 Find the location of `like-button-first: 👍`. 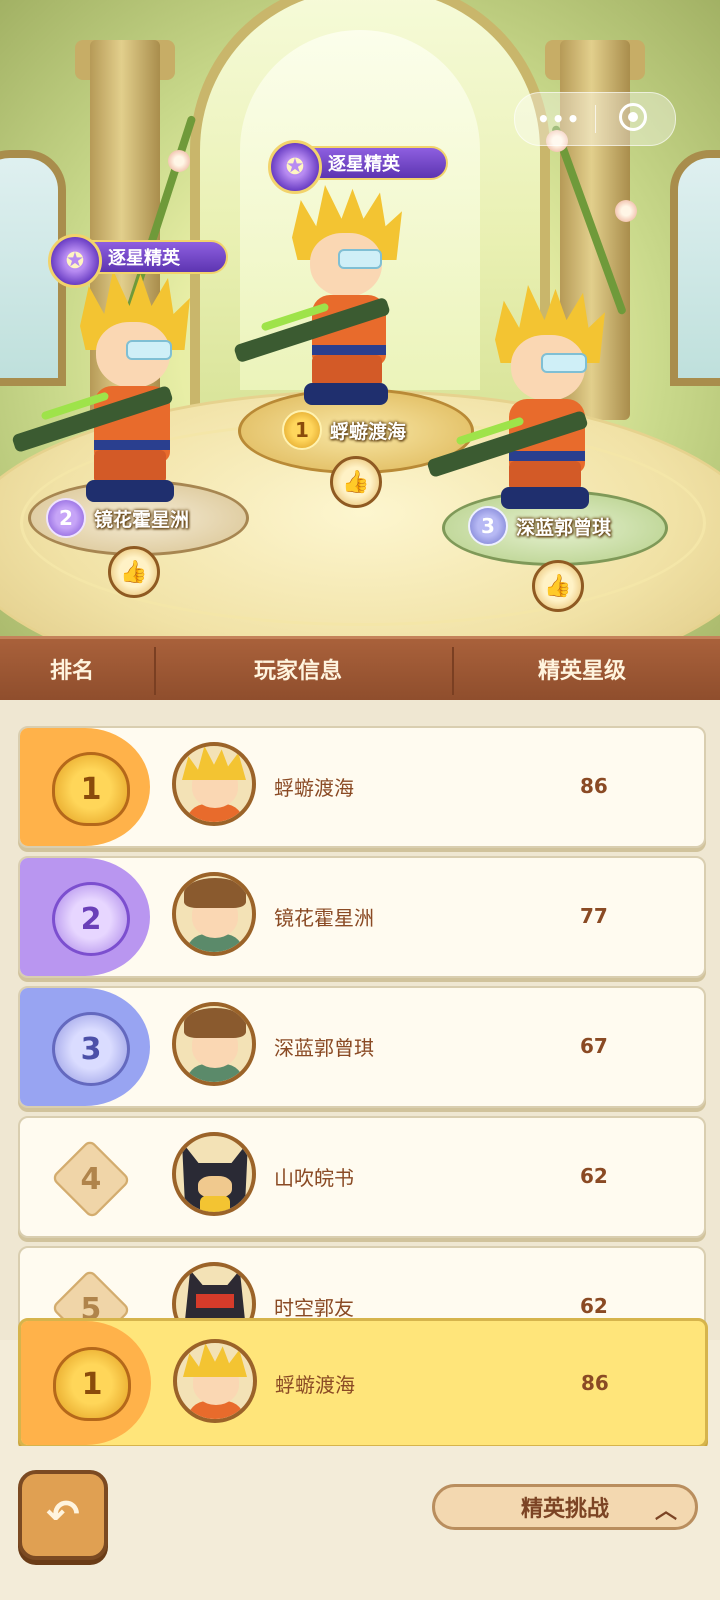

like-button-first: 👍 is located at coordinates (356, 482).